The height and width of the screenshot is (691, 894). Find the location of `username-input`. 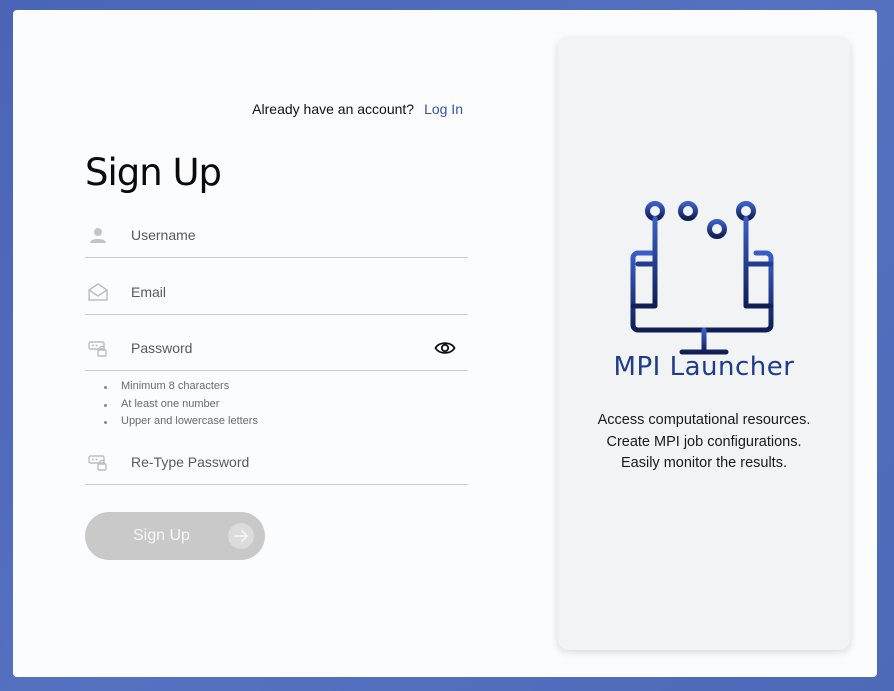

username-input is located at coordinates (276, 235).